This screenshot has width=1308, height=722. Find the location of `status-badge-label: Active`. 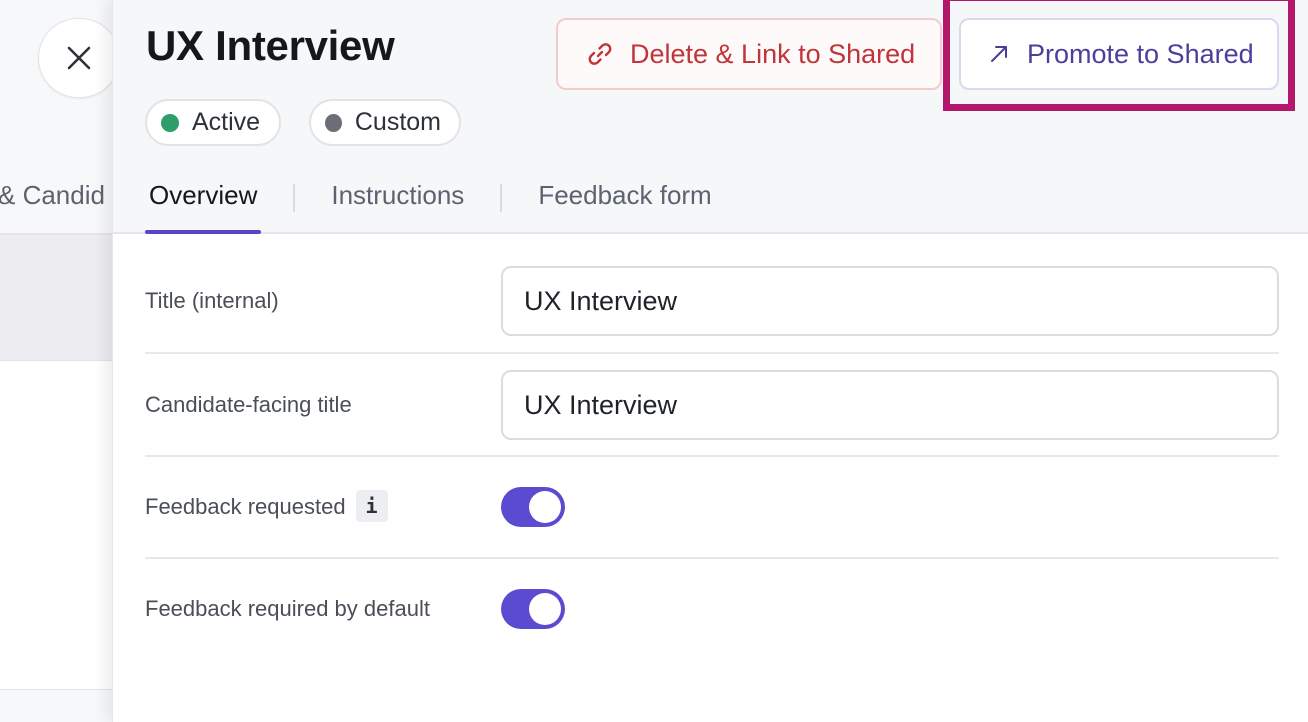

status-badge-label: Active is located at coordinates (226, 122).